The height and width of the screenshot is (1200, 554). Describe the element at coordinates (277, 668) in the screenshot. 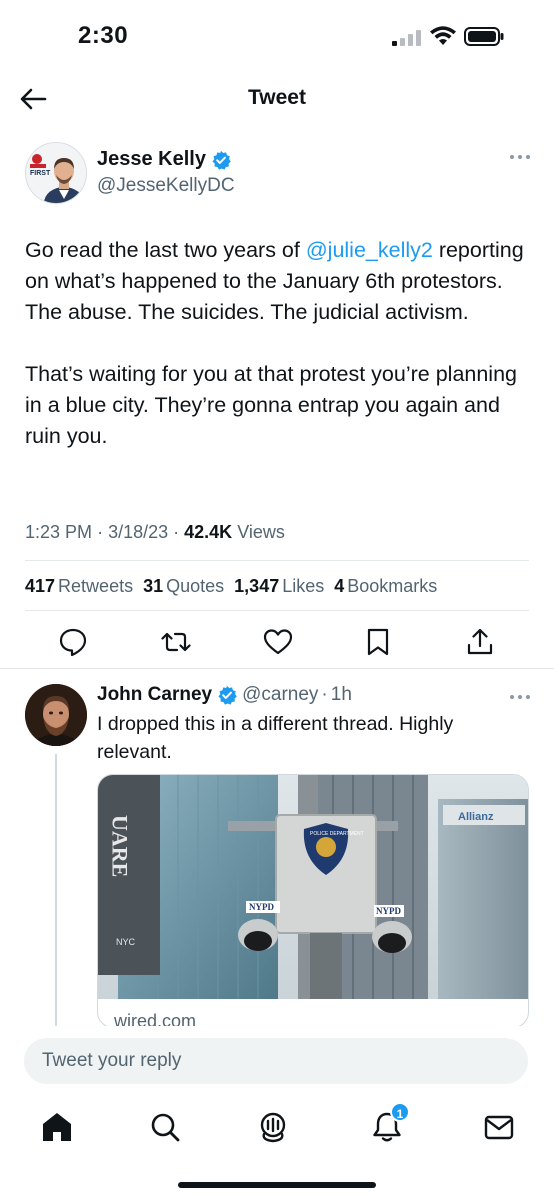

I see `section-divider` at that location.